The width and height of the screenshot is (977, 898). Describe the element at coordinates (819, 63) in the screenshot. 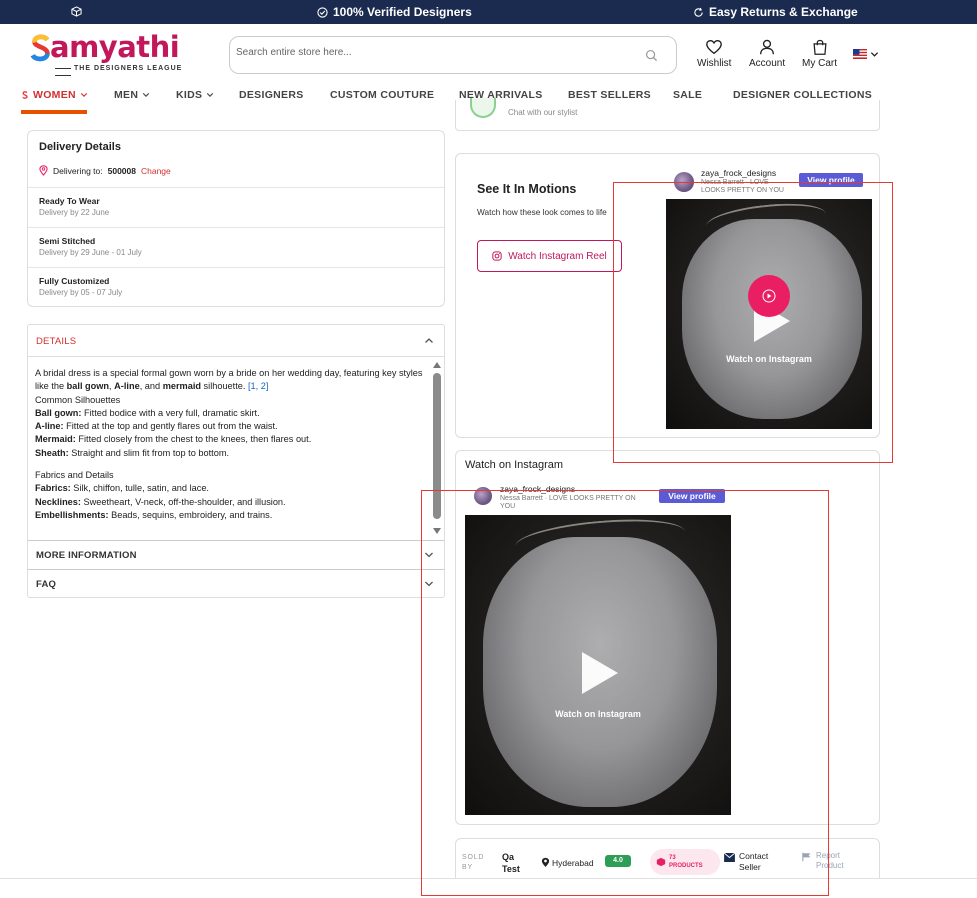

I see `cart-label: My Cart` at that location.